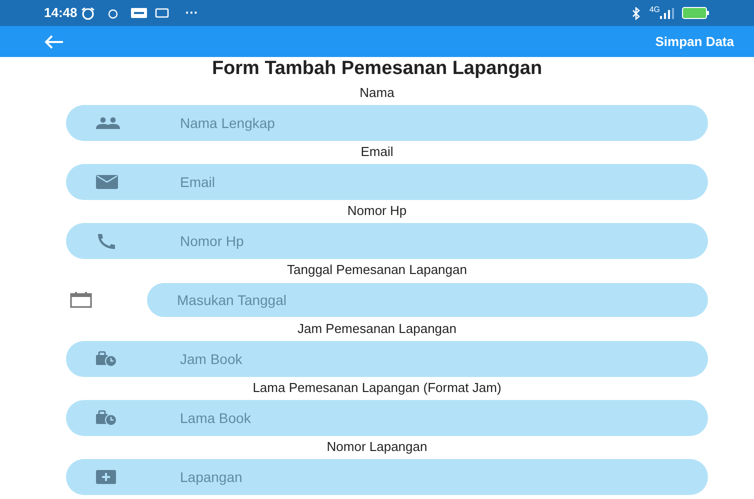 This screenshot has width=754, height=499. What do you see at coordinates (162, 13) in the screenshot?
I see `chat-icon` at bounding box center [162, 13].